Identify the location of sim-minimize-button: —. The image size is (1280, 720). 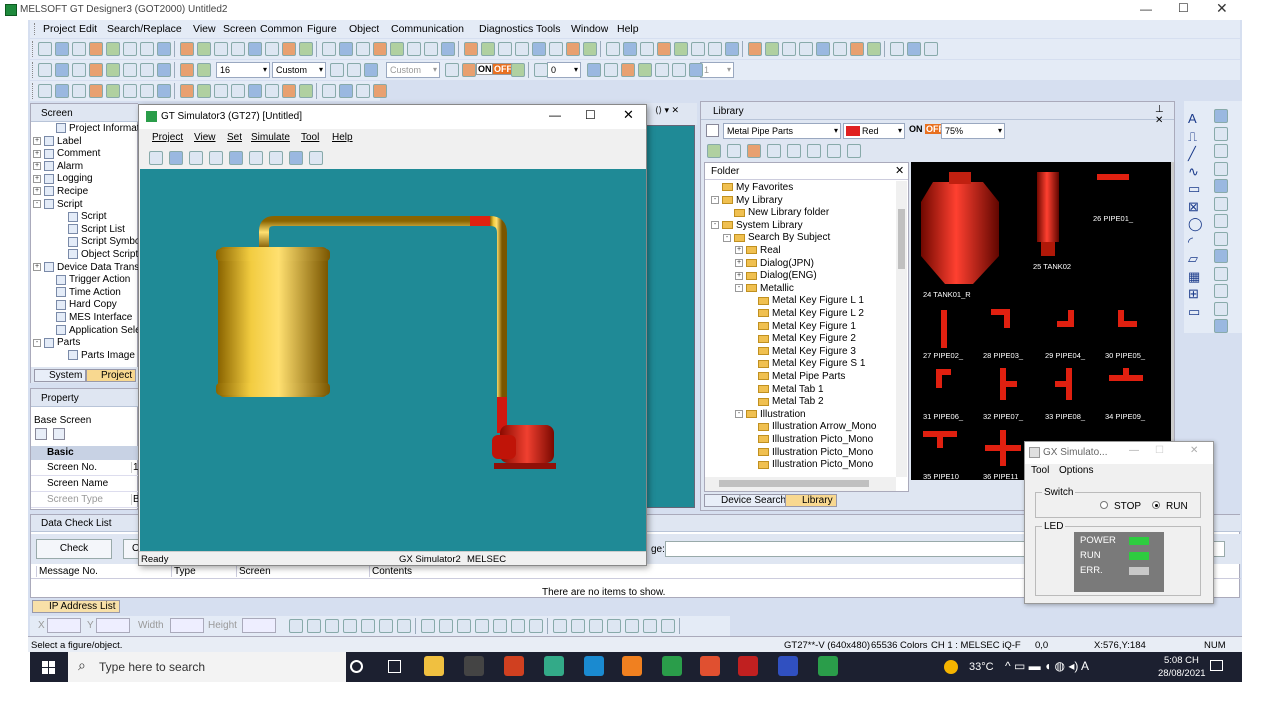
(555, 115).